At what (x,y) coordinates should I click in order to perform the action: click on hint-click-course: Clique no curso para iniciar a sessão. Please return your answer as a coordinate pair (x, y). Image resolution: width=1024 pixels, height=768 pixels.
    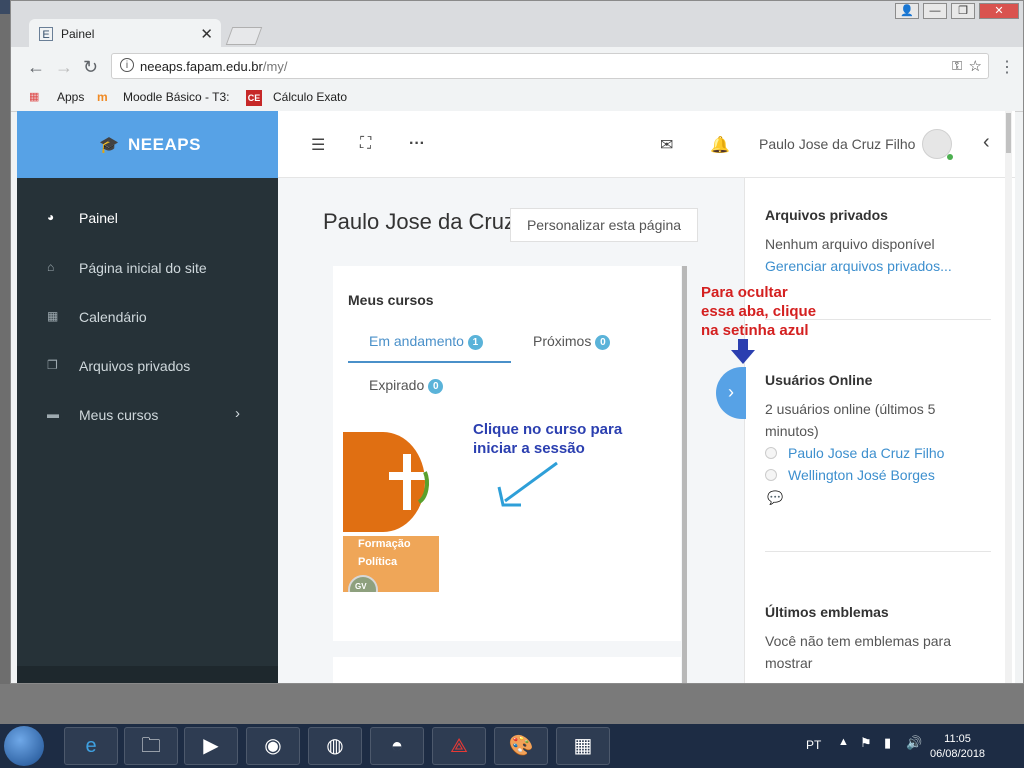
    Looking at the image, I should click on (547, 439).